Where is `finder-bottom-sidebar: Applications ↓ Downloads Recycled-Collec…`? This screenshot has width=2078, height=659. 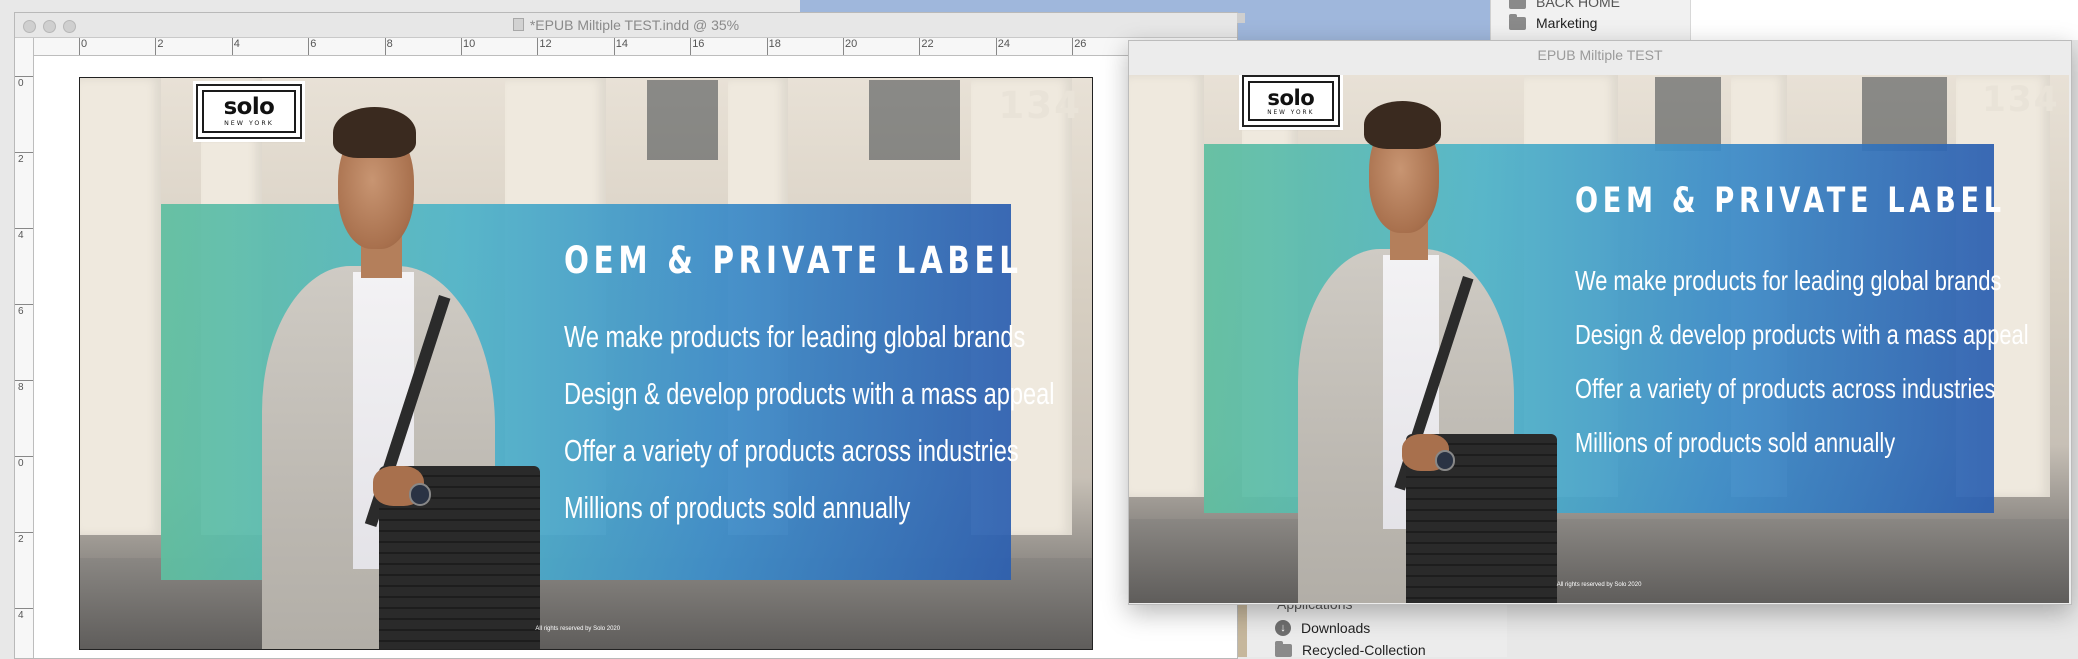 finder-bottom-sidebar: Applications ↓ Downloads Recycled-Collec… is located at coordinates (1371, 627).